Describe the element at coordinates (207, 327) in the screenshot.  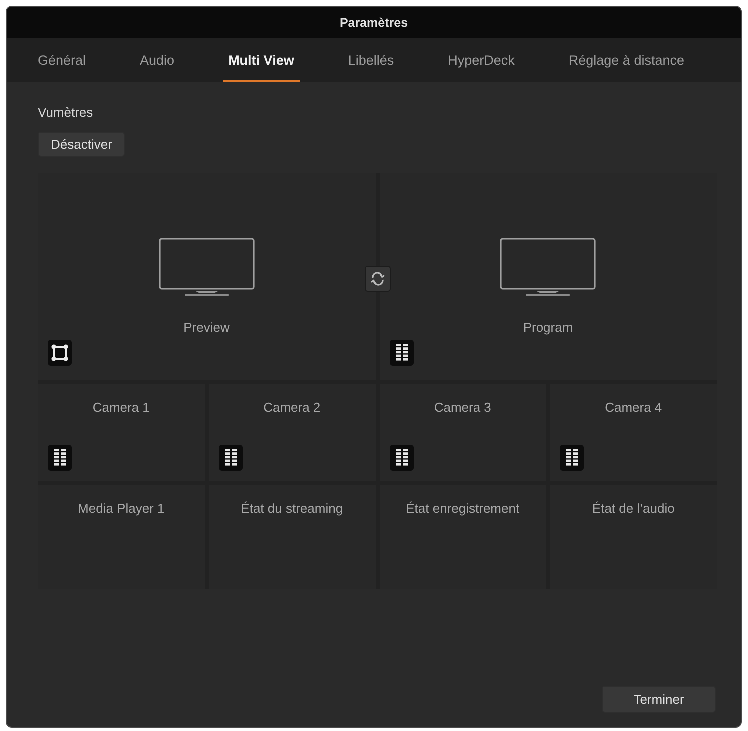
I see `window-label: Preview` at that location.